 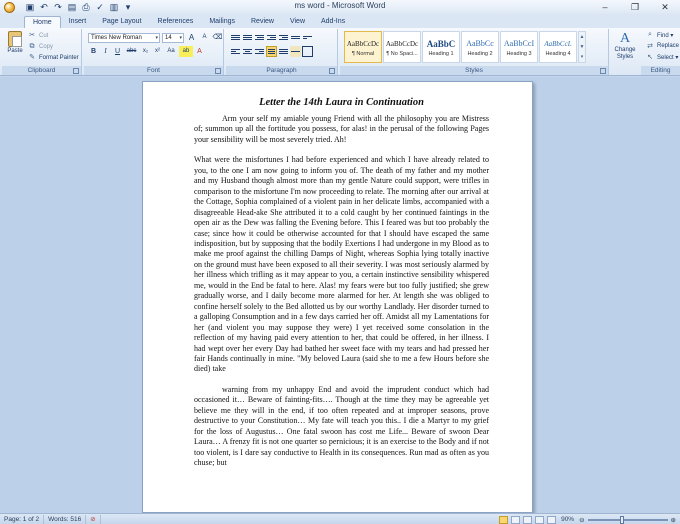 What do you see at coordinates (105, 51) in the screenshot?
I see `italic-button: I` at bounding box center [105, 51].